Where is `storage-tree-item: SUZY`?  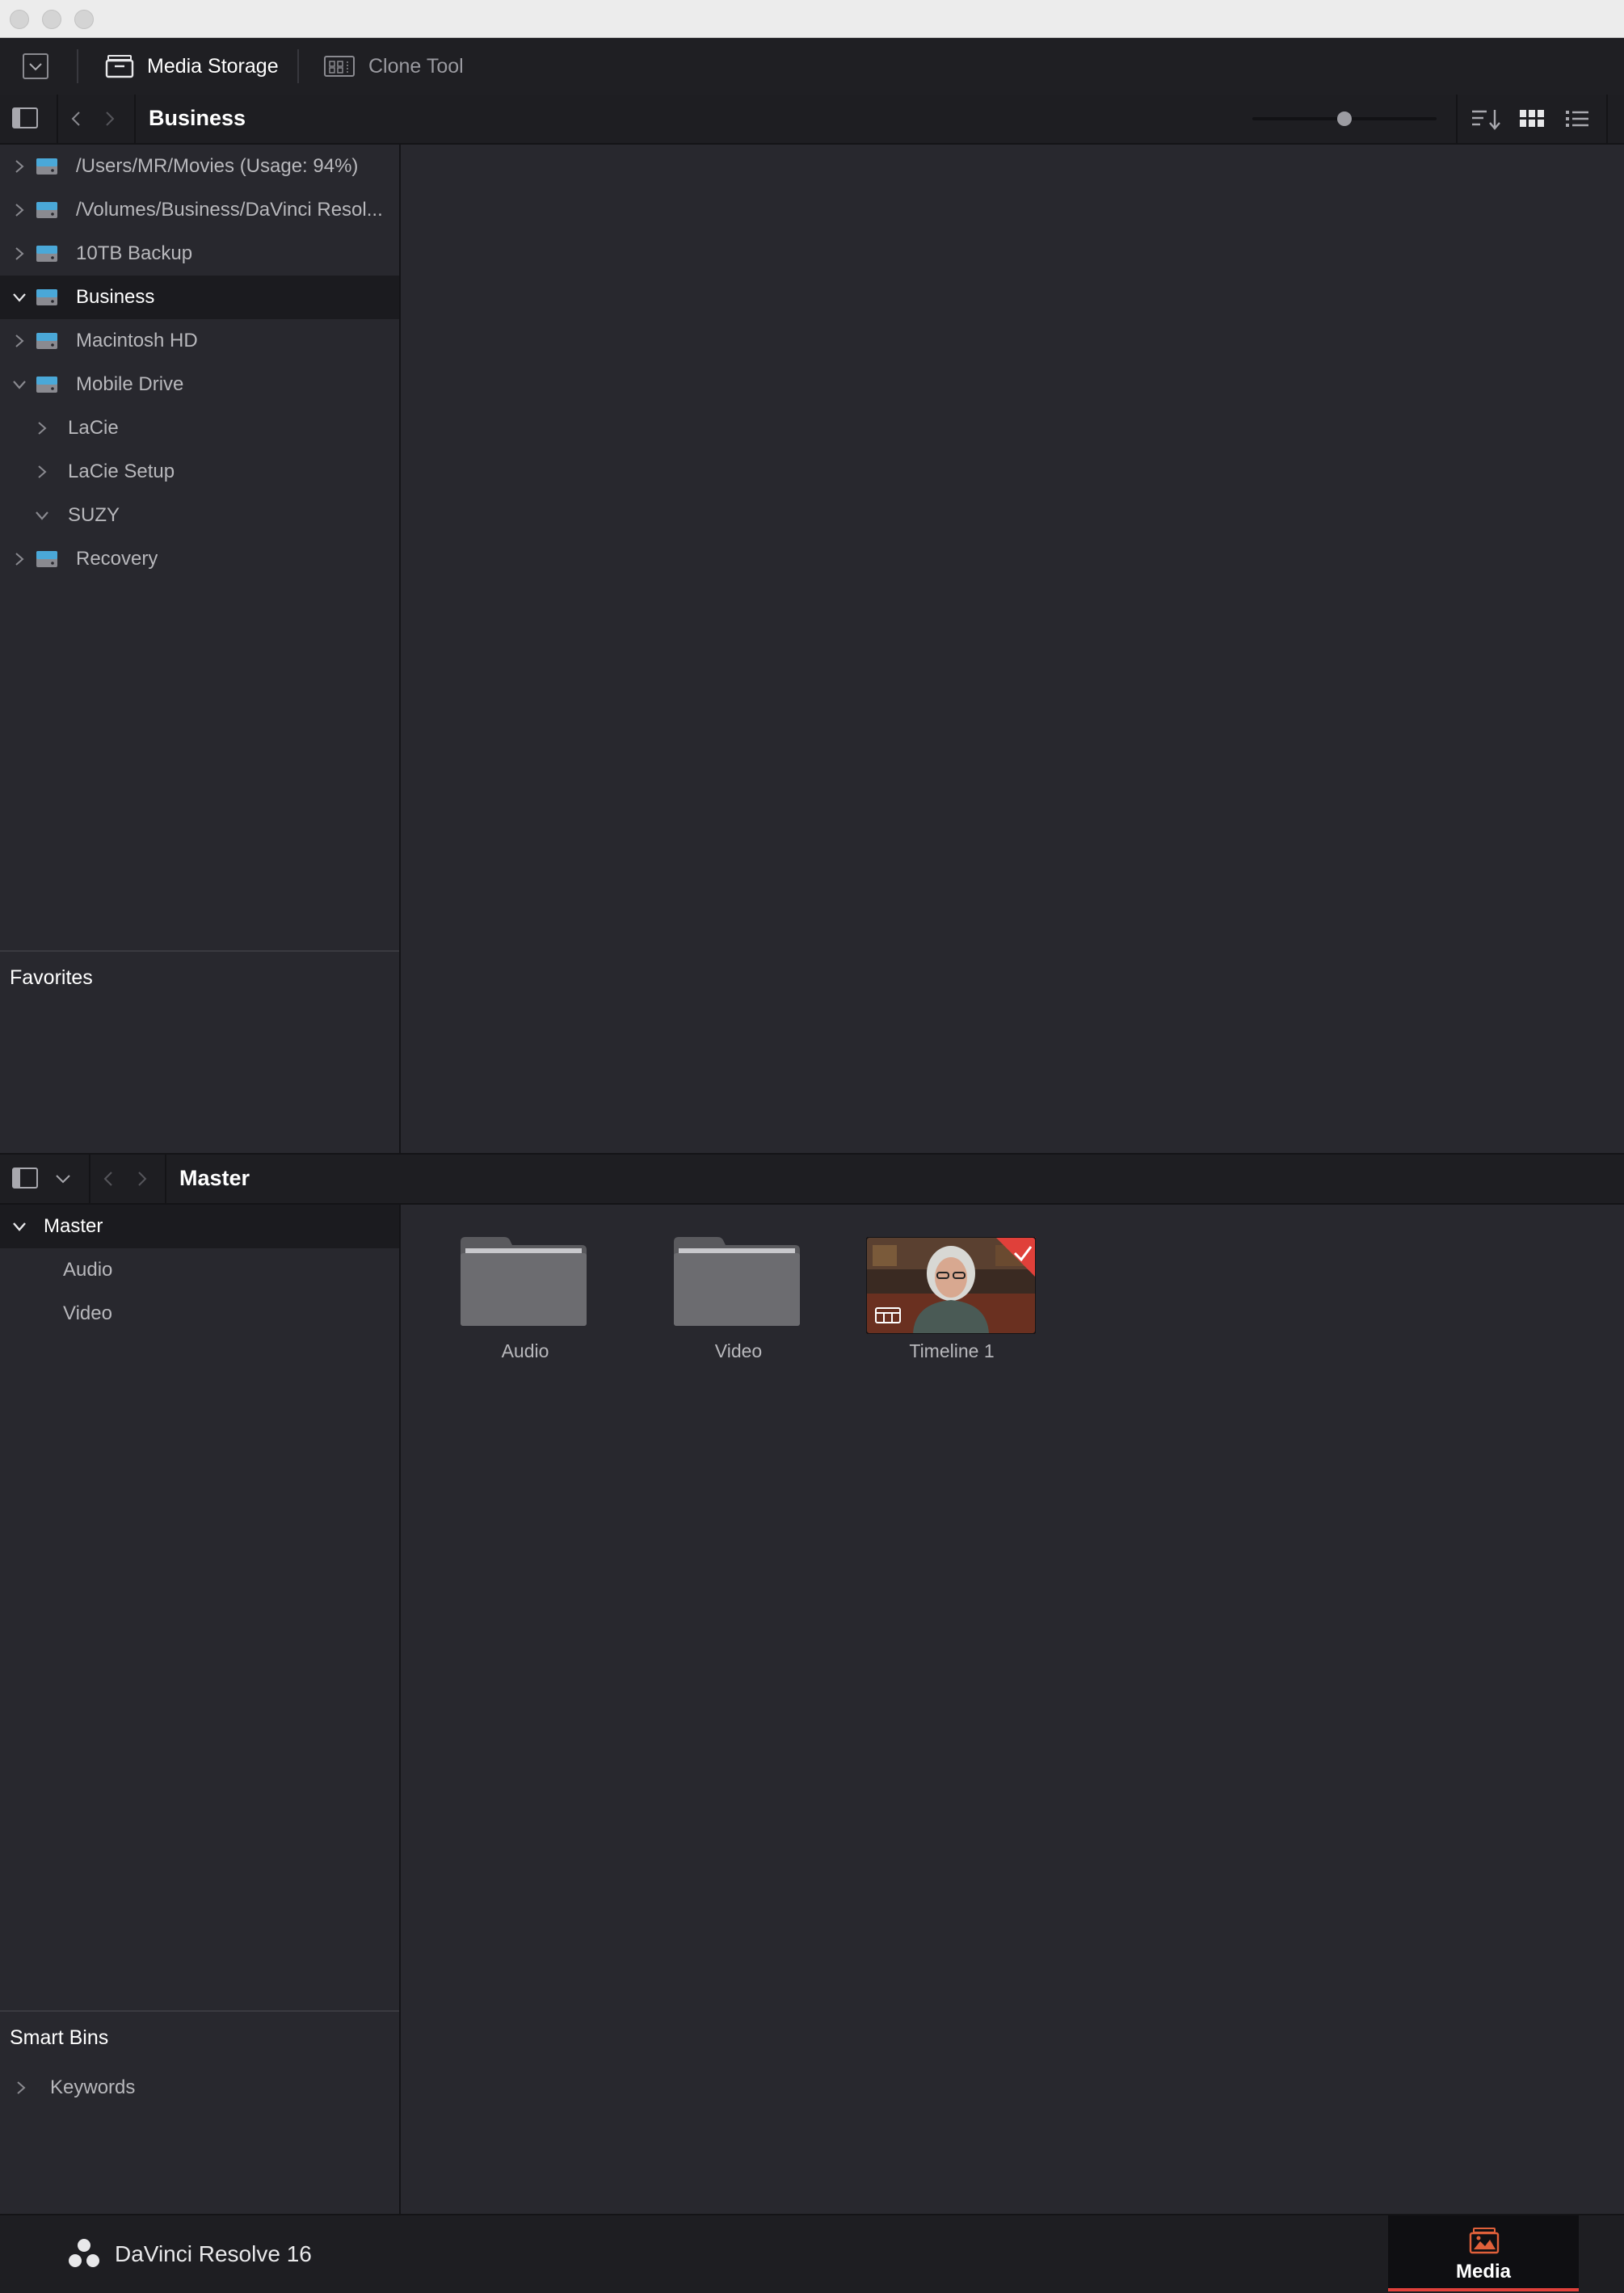 storage-tree-item: SUZY is located at coordinates (199, 515).